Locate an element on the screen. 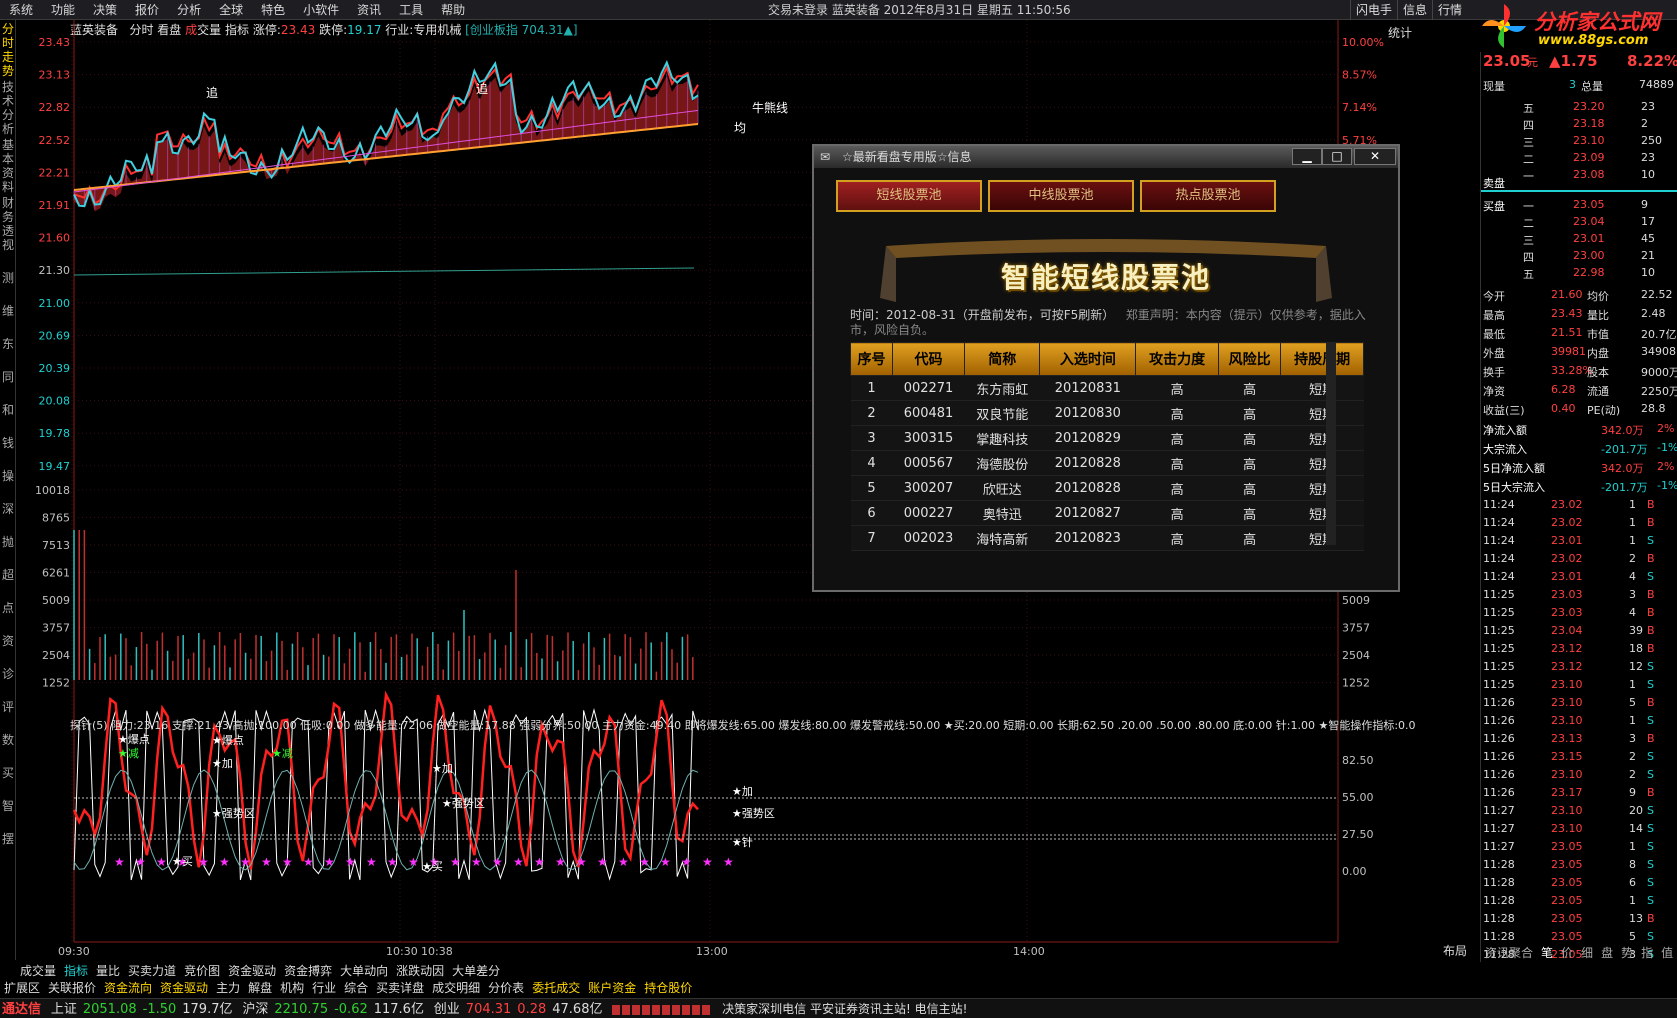 The width and height of the screenshot is (1677, 1018). left-tab-19: 买 is located at coordinates (8, 773).